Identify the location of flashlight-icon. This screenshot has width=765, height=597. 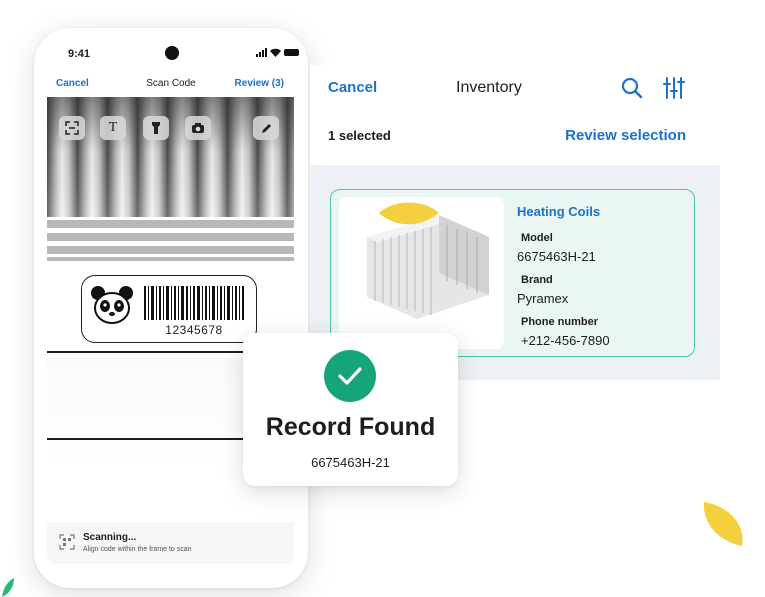
(156, 128).